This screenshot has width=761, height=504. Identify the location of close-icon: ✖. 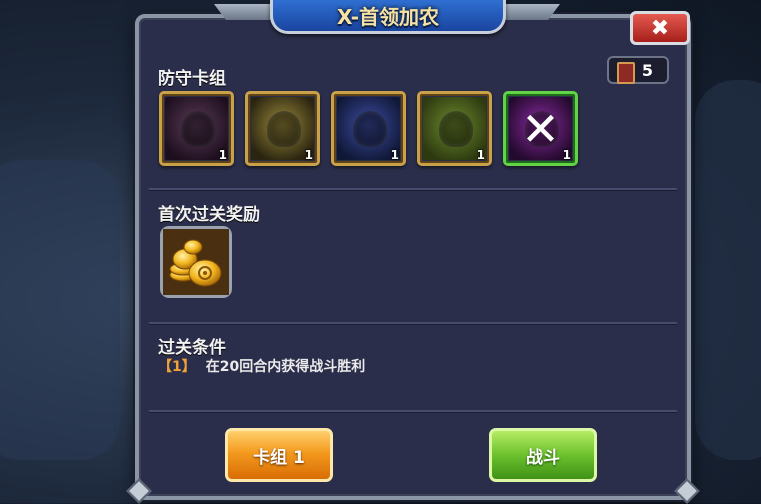
(660, 28).